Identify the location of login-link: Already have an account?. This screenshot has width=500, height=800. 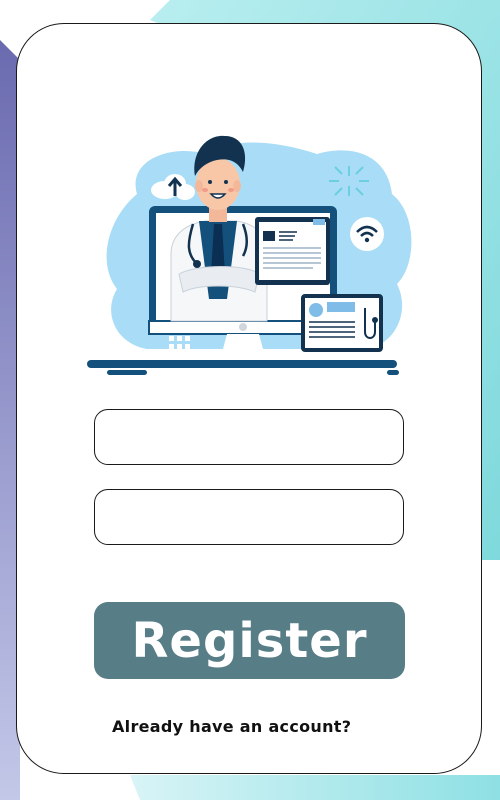
(231, 726).